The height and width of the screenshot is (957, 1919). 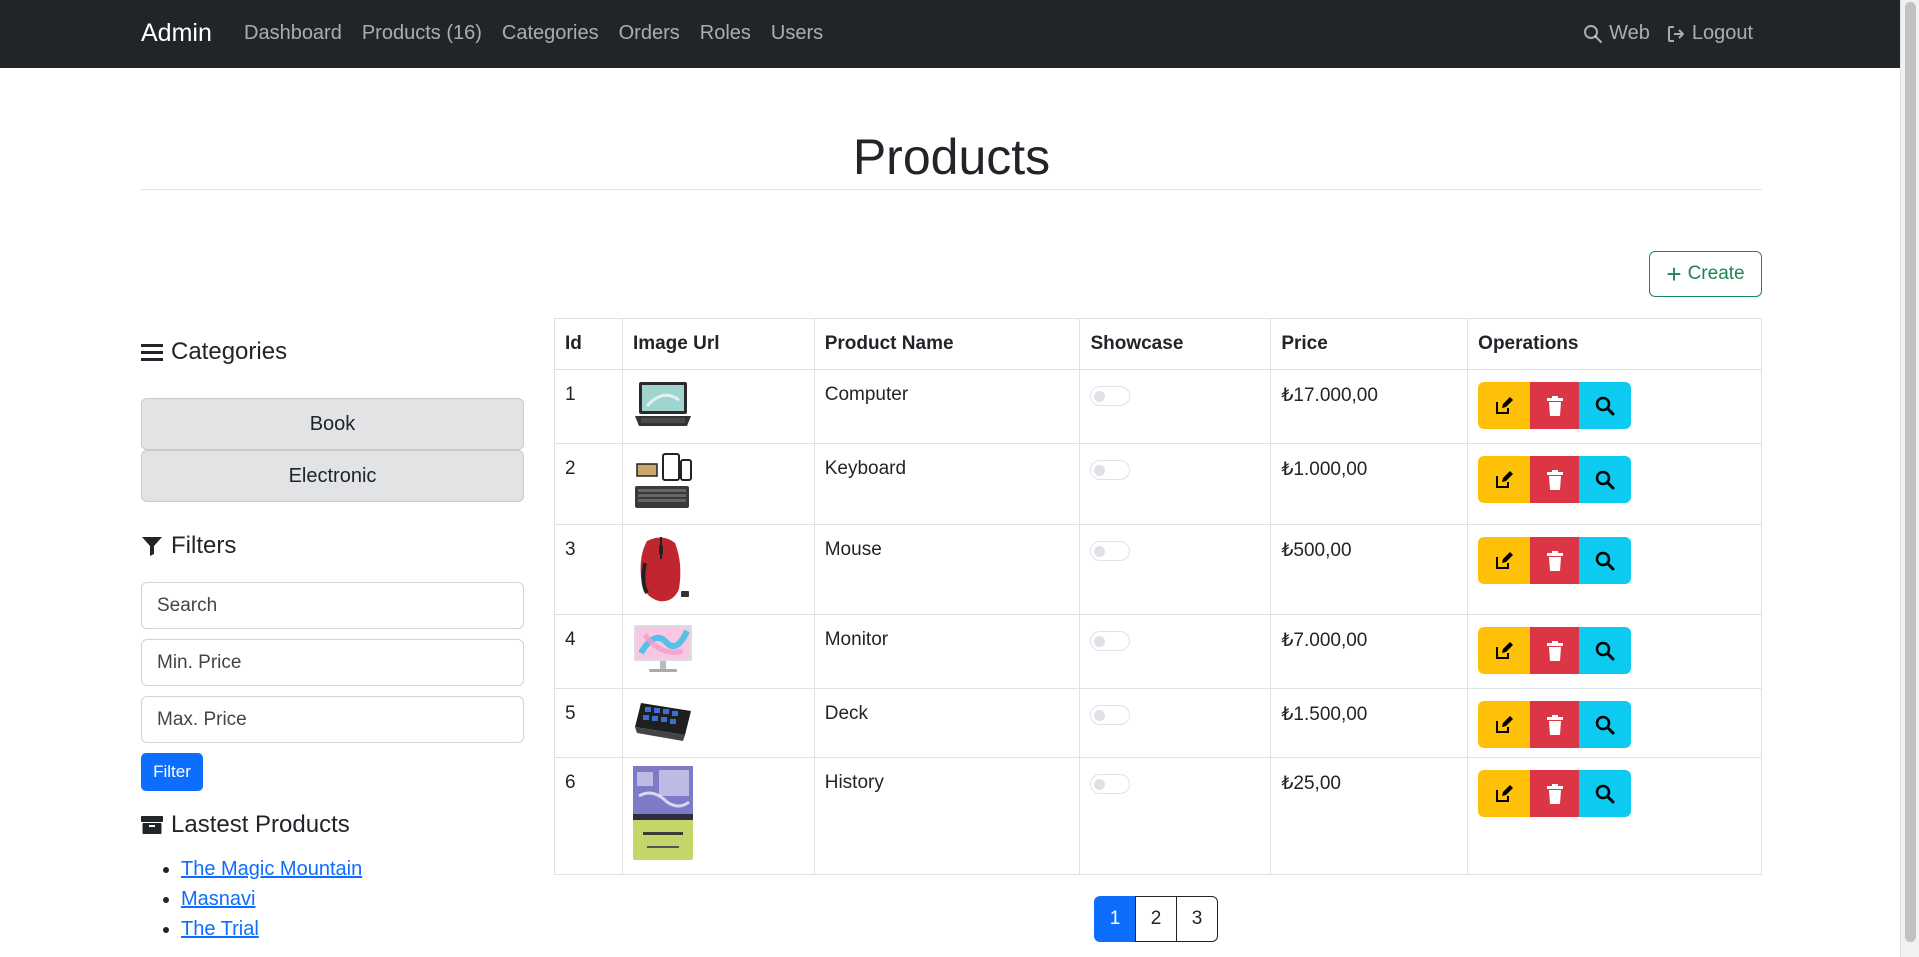 I want to click on pagination: 1 2 3, so click(x=1156, y=919).